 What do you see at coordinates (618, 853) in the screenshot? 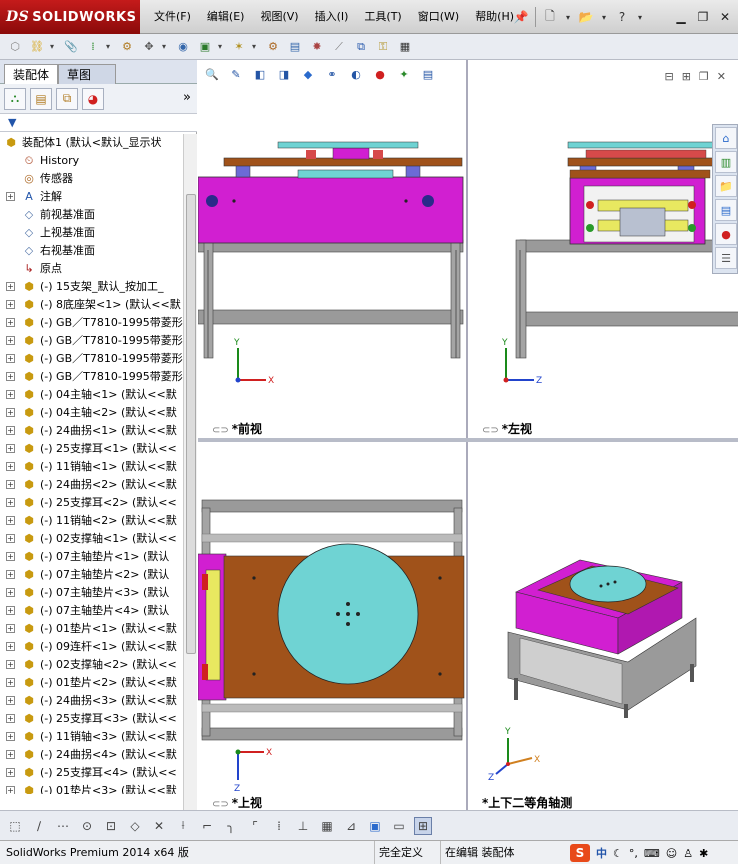
I see `moon-icon: ☾` at bounding box center [618, 853].